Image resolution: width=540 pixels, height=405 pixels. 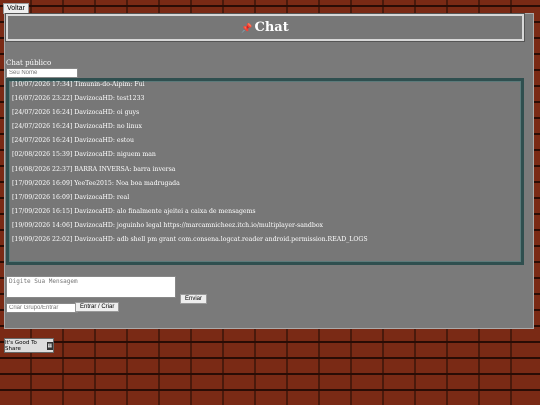 What do you see at coordinates (247, 29) in the screenshot?
I see `pushpin-icon: 📌` at bounding box center [247, 29].